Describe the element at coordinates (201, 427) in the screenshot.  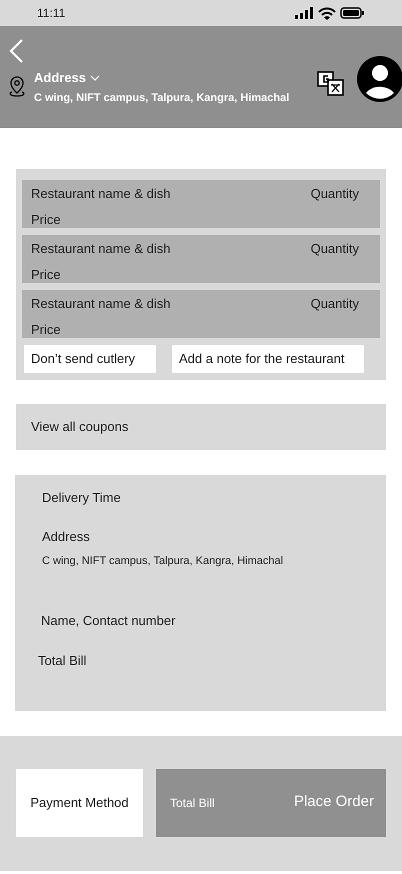
I see `coupons-button: View all coupons` at that location.